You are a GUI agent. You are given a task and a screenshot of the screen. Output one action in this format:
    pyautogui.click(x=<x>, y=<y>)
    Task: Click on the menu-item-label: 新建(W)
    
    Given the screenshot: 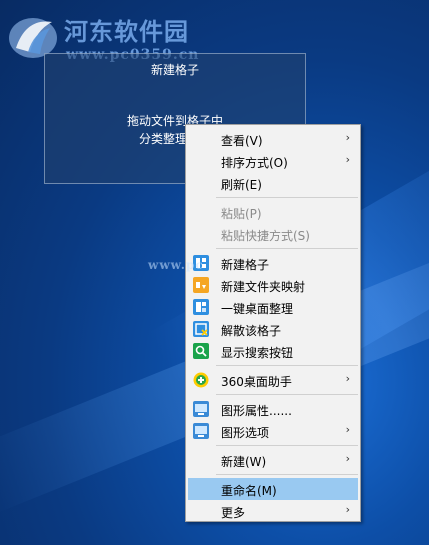 What is the action you would take?
    pyautogui.click(x=244, y=462)
    